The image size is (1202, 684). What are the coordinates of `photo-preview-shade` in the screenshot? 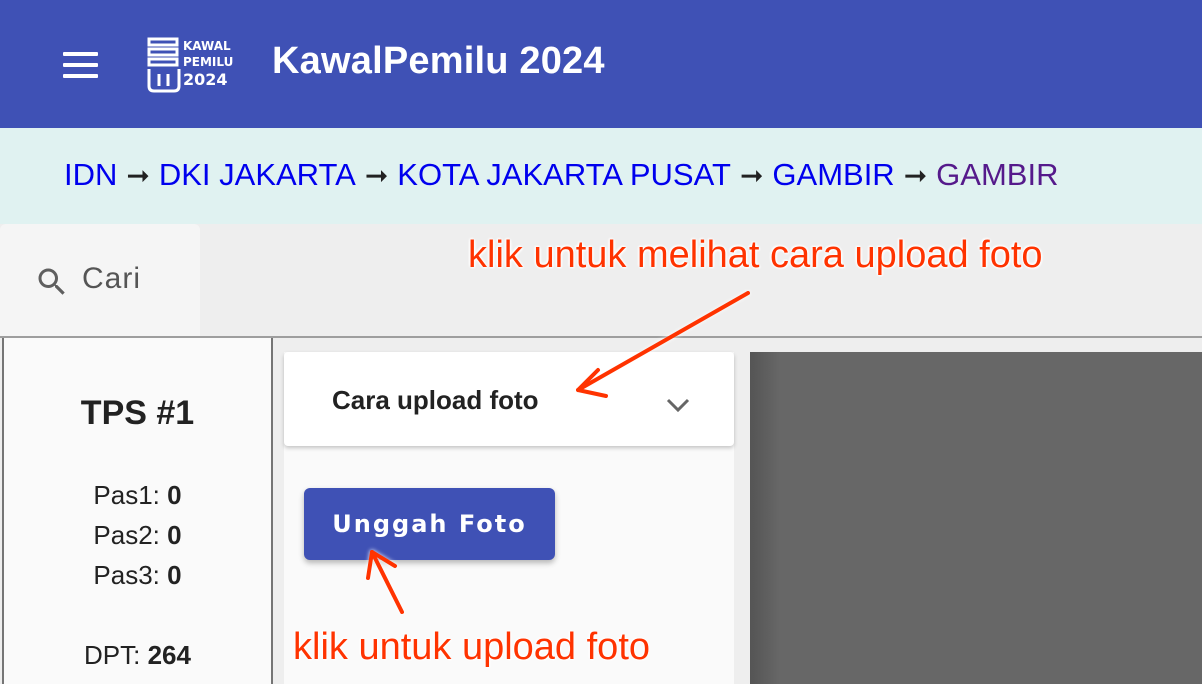 It's located at (765, 518).